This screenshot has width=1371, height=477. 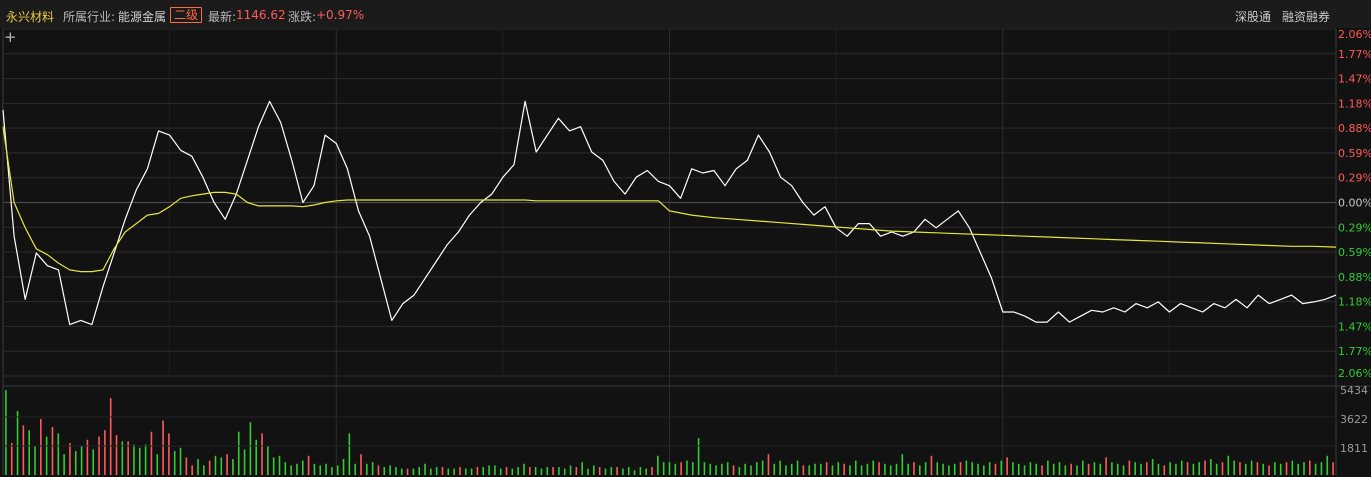 What do you see at coordinates (1354, 79) in the screenshot?
I see `y-tick-label-up: 1.47%` at bounding box center [1354, 79].